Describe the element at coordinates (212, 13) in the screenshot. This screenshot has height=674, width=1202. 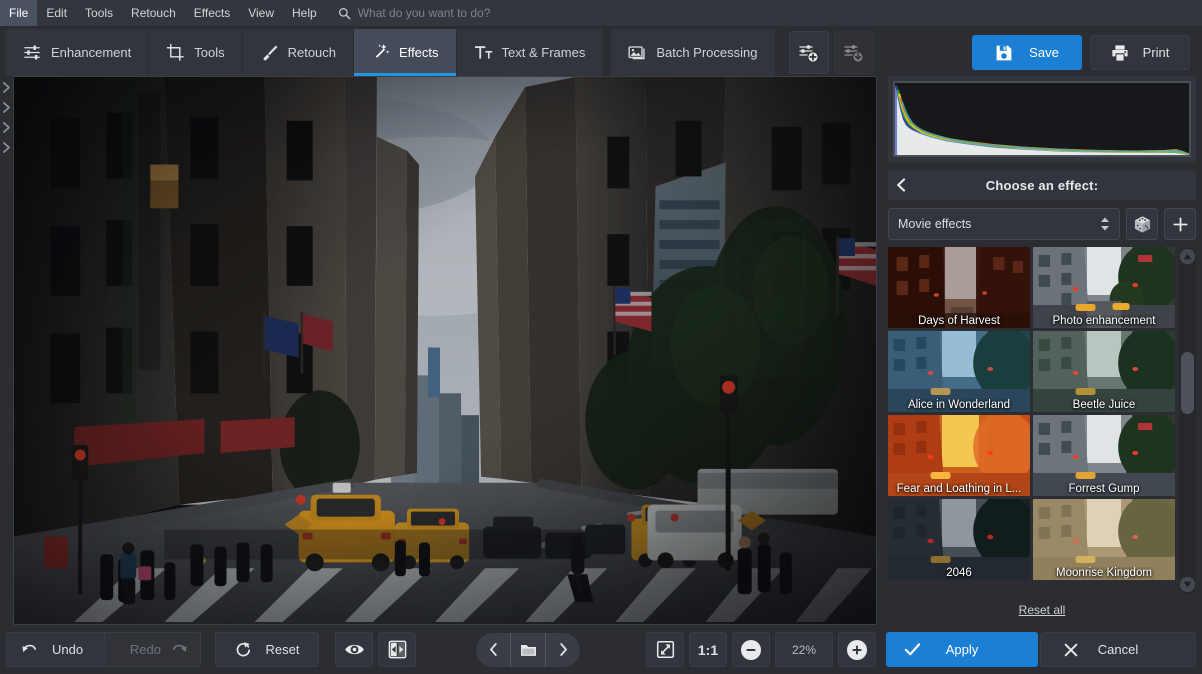
I see `menu-effects: Effects` at that location.